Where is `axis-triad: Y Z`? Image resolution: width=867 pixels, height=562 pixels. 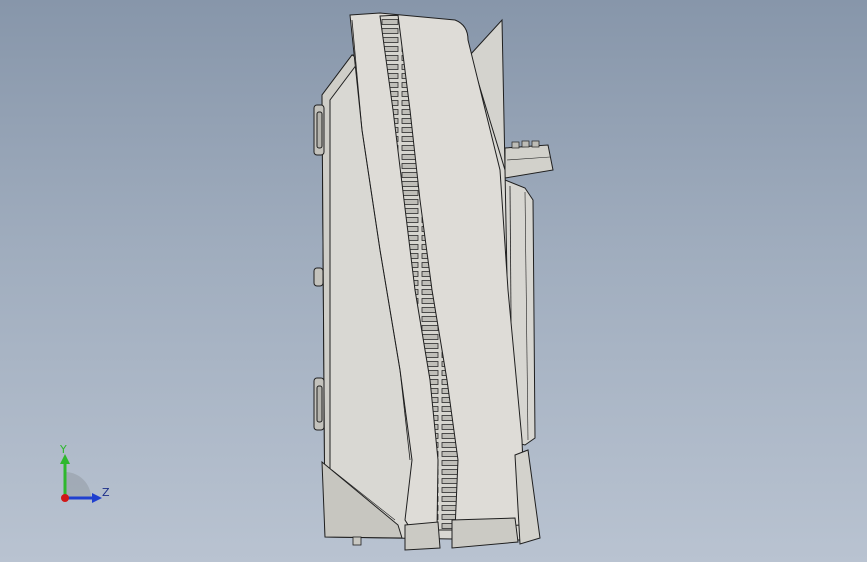 axis-triad: Y Z is located at coordinates (85, 477).